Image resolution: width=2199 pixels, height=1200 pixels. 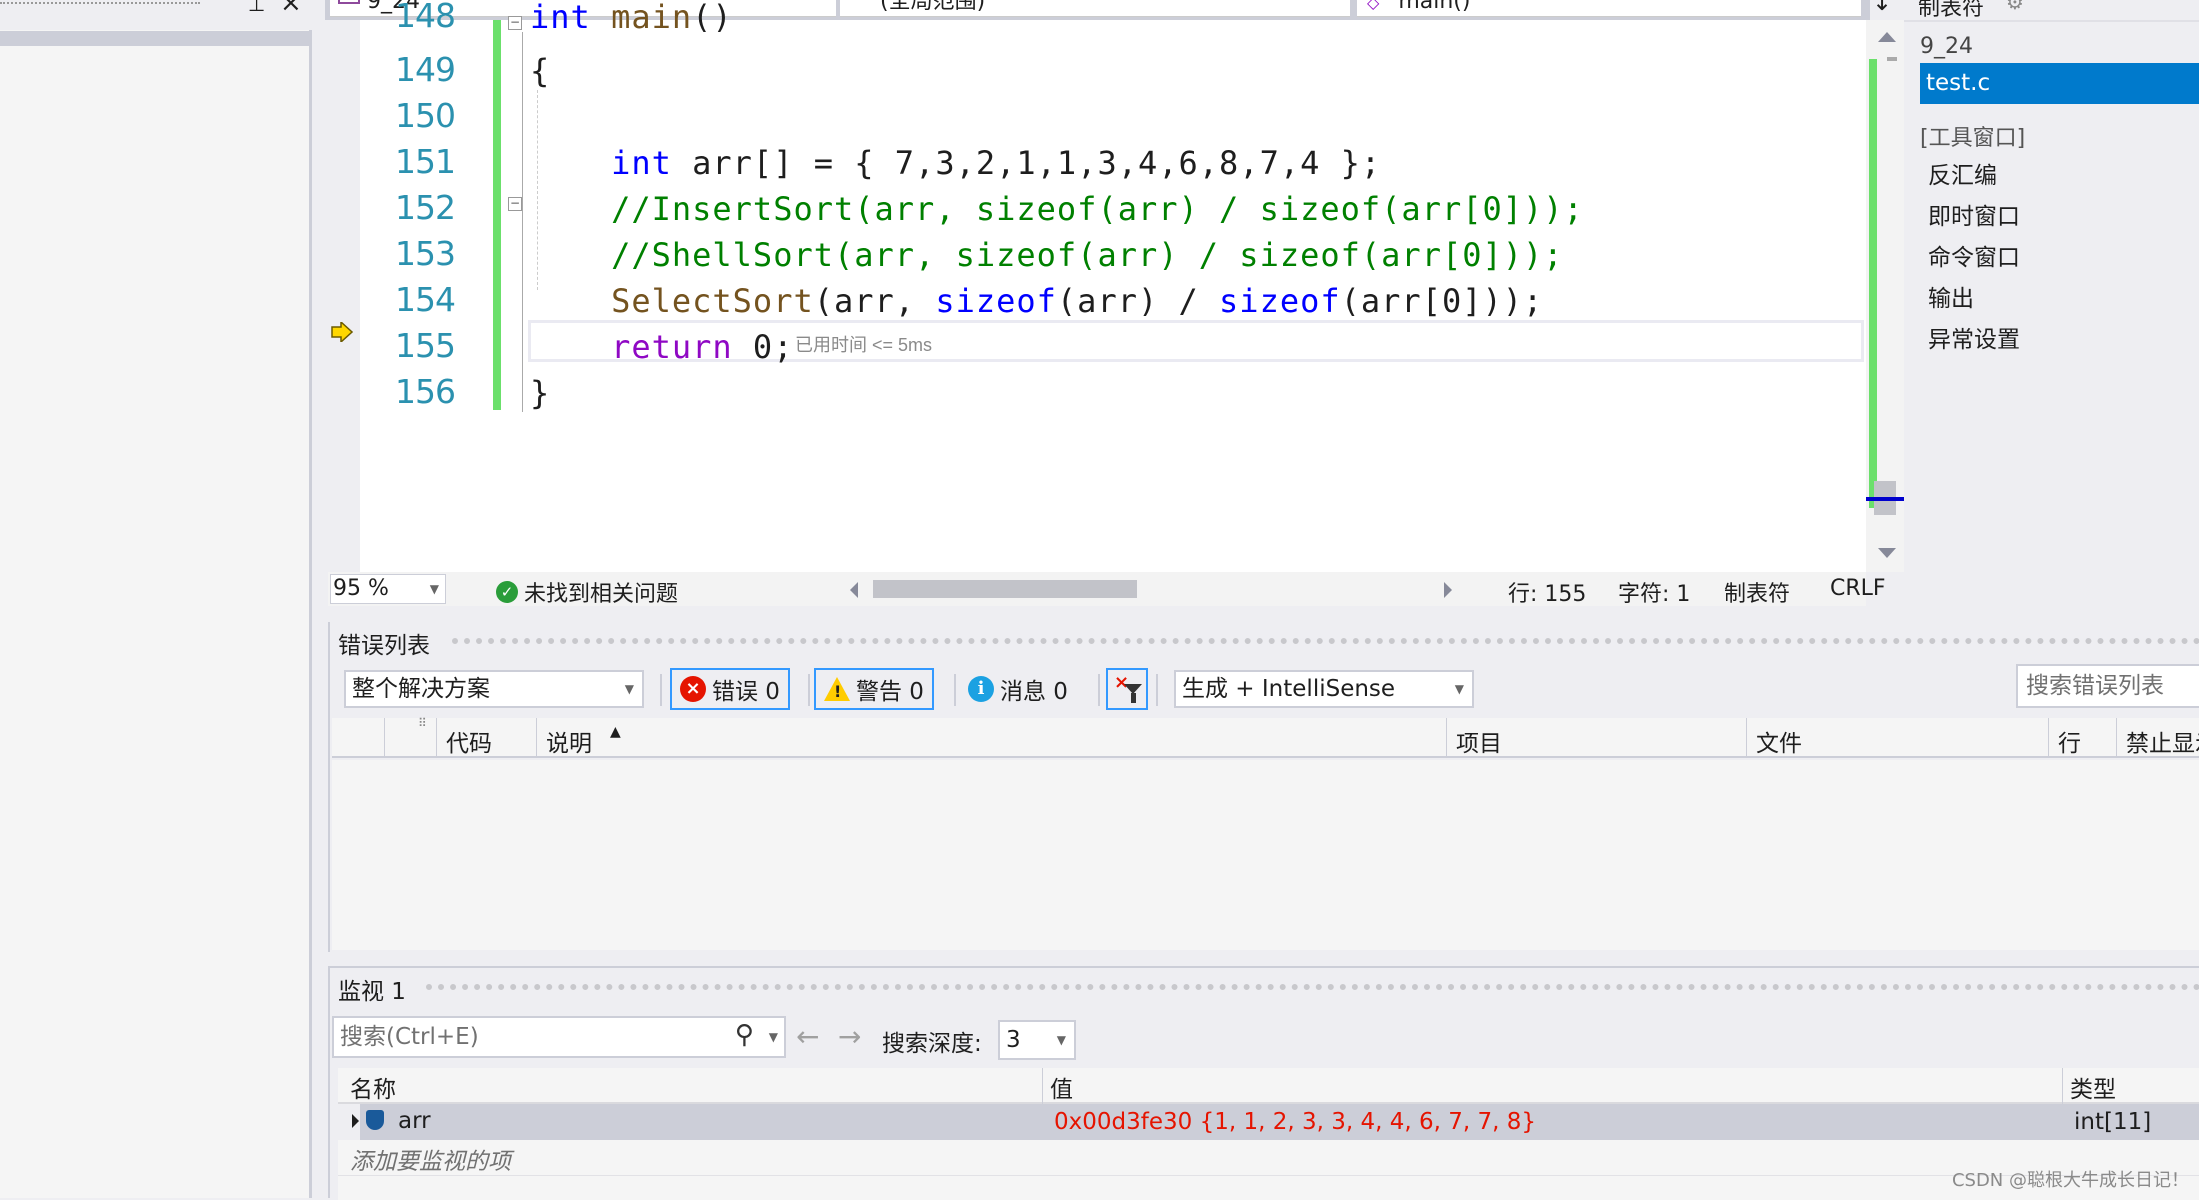 What do you see at coordinates (874, 689) in the screenshot?
I see `warnings-filter-button: ! 警告 0` at bounding box center [874, 689].